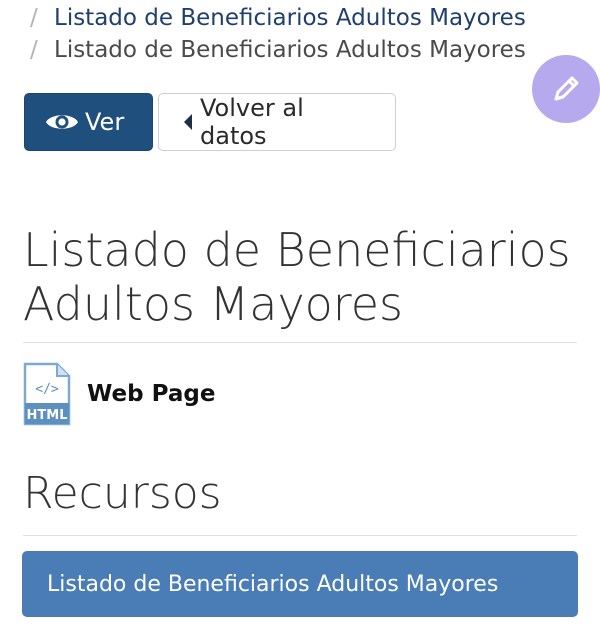  I want to click on pencil-icon, so click(566, 88).